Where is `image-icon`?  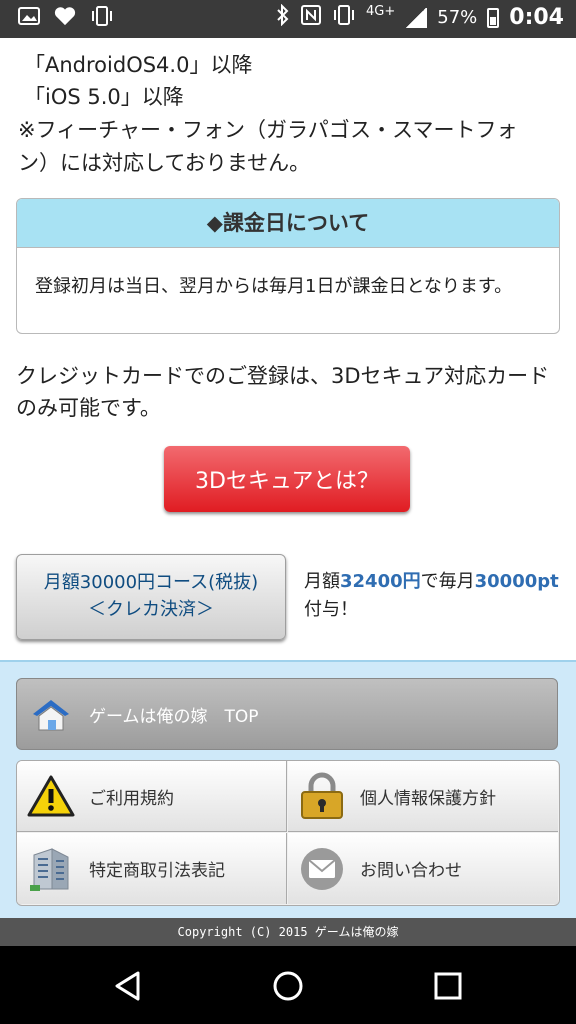 image-icon is located at coordinates (29, 19).